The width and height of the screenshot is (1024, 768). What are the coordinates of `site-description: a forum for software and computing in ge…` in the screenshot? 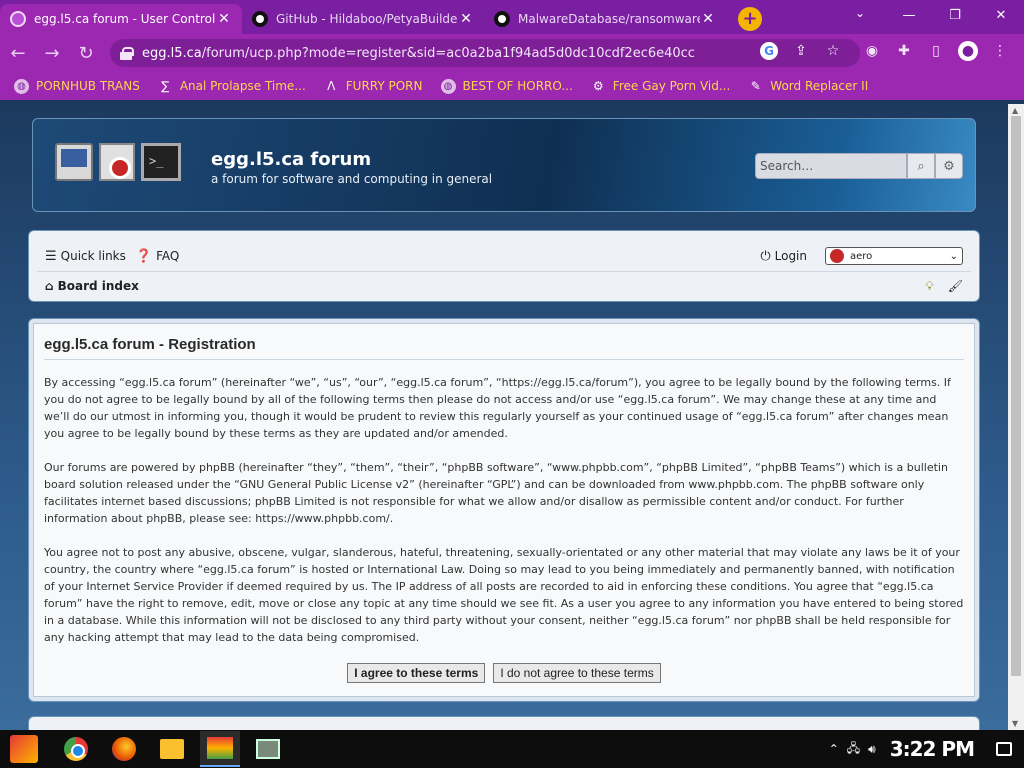 It's located at (352, 179).